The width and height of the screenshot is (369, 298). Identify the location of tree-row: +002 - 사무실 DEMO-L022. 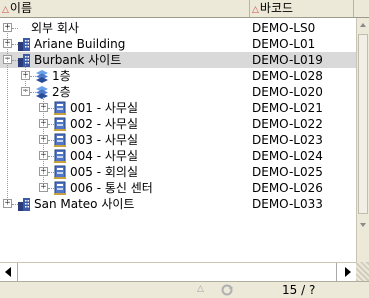
(178, 124).